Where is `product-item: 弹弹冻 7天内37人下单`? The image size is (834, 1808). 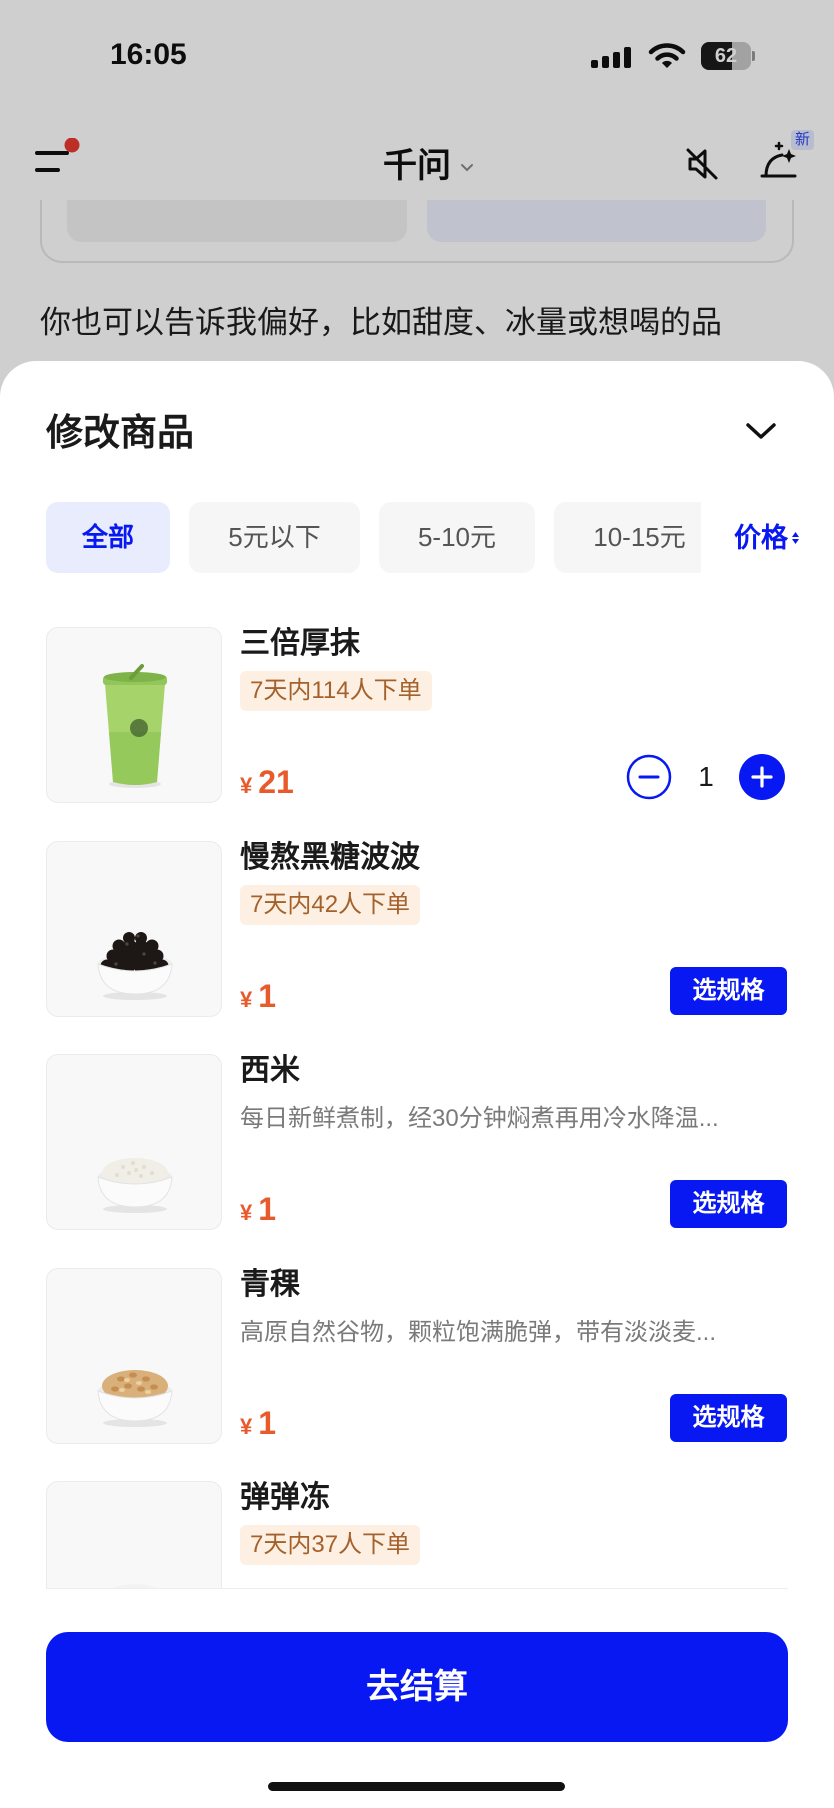
product-item: 弹弹冻 7天内37人下单 is located at coordinates (417, 1534).